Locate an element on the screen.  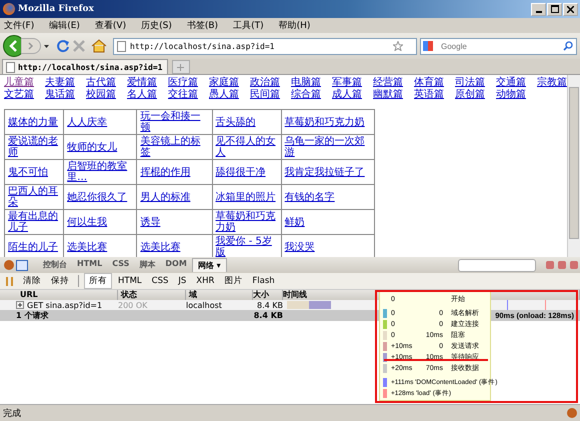
minimize-button is located at coordinates (538, 9).